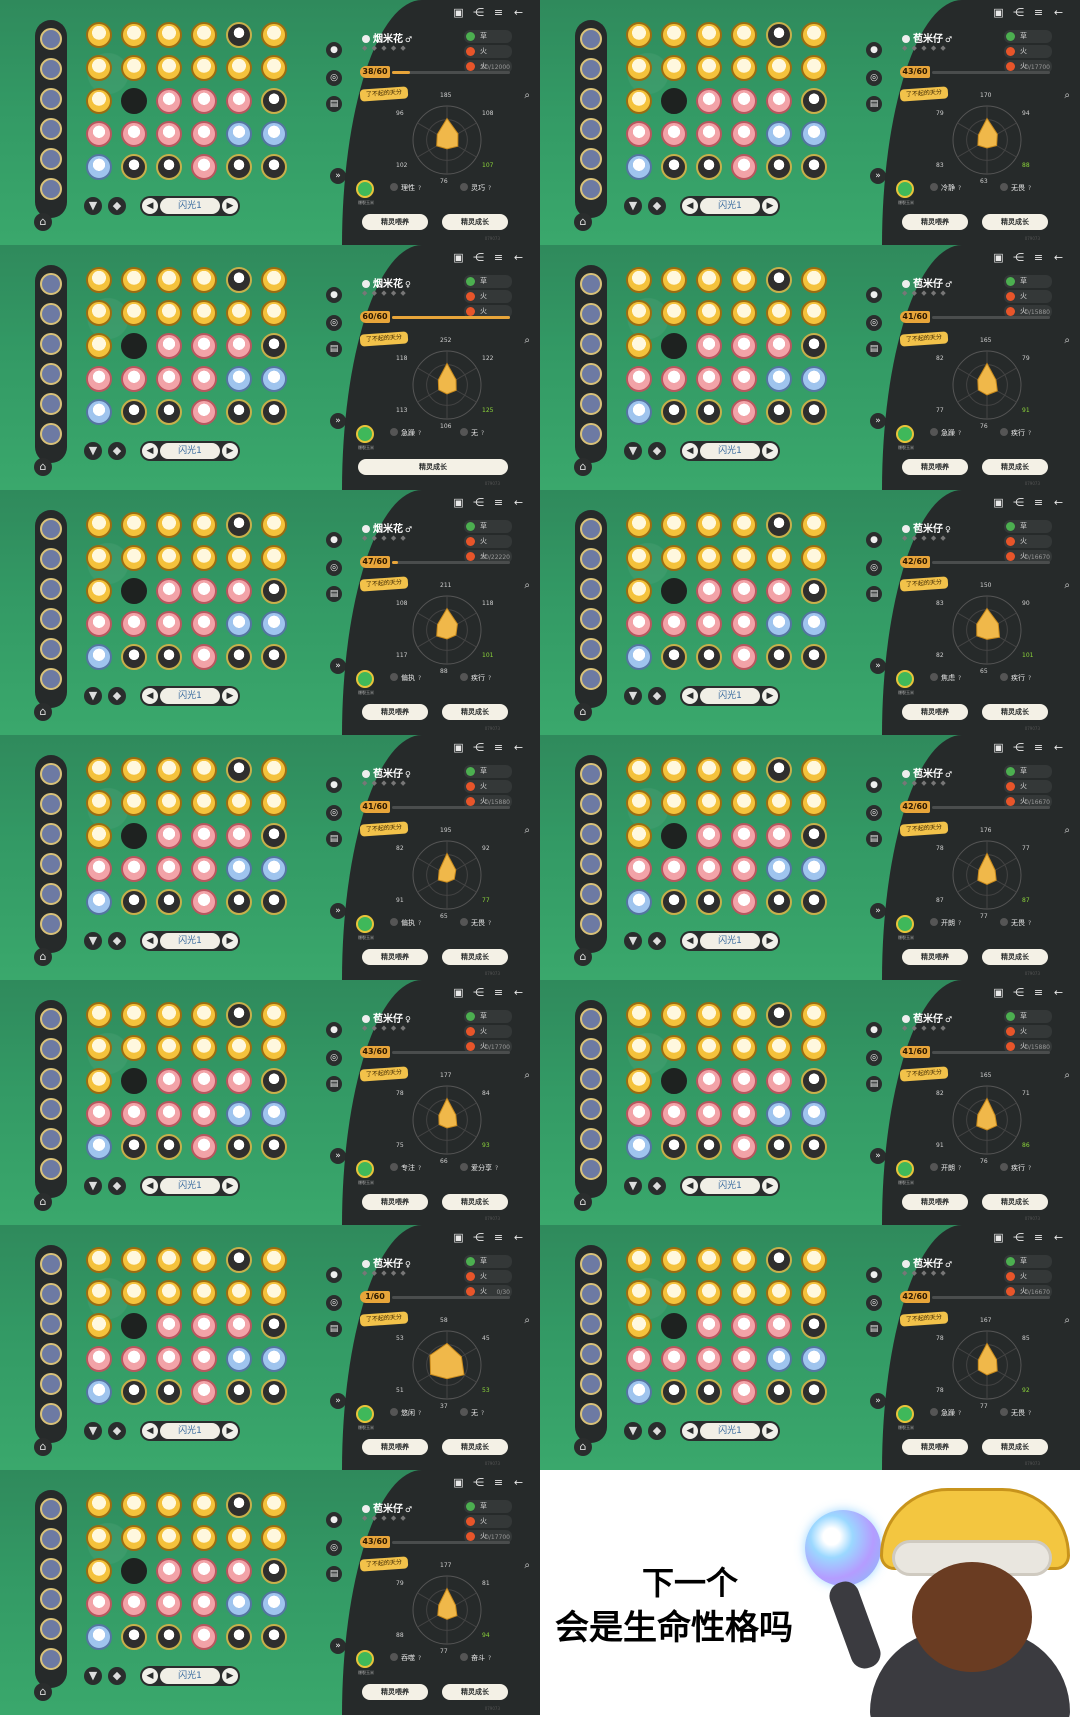  Describe the element at coordinates (1015, 1169) in the screenshot. I see `nature-2: 疾行?` at that location.